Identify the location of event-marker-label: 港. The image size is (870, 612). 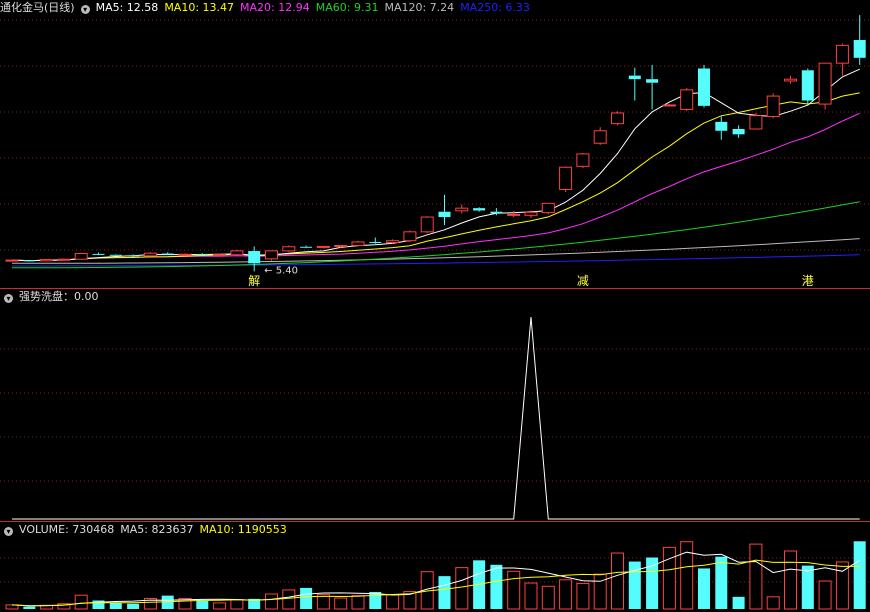
(808, 281).